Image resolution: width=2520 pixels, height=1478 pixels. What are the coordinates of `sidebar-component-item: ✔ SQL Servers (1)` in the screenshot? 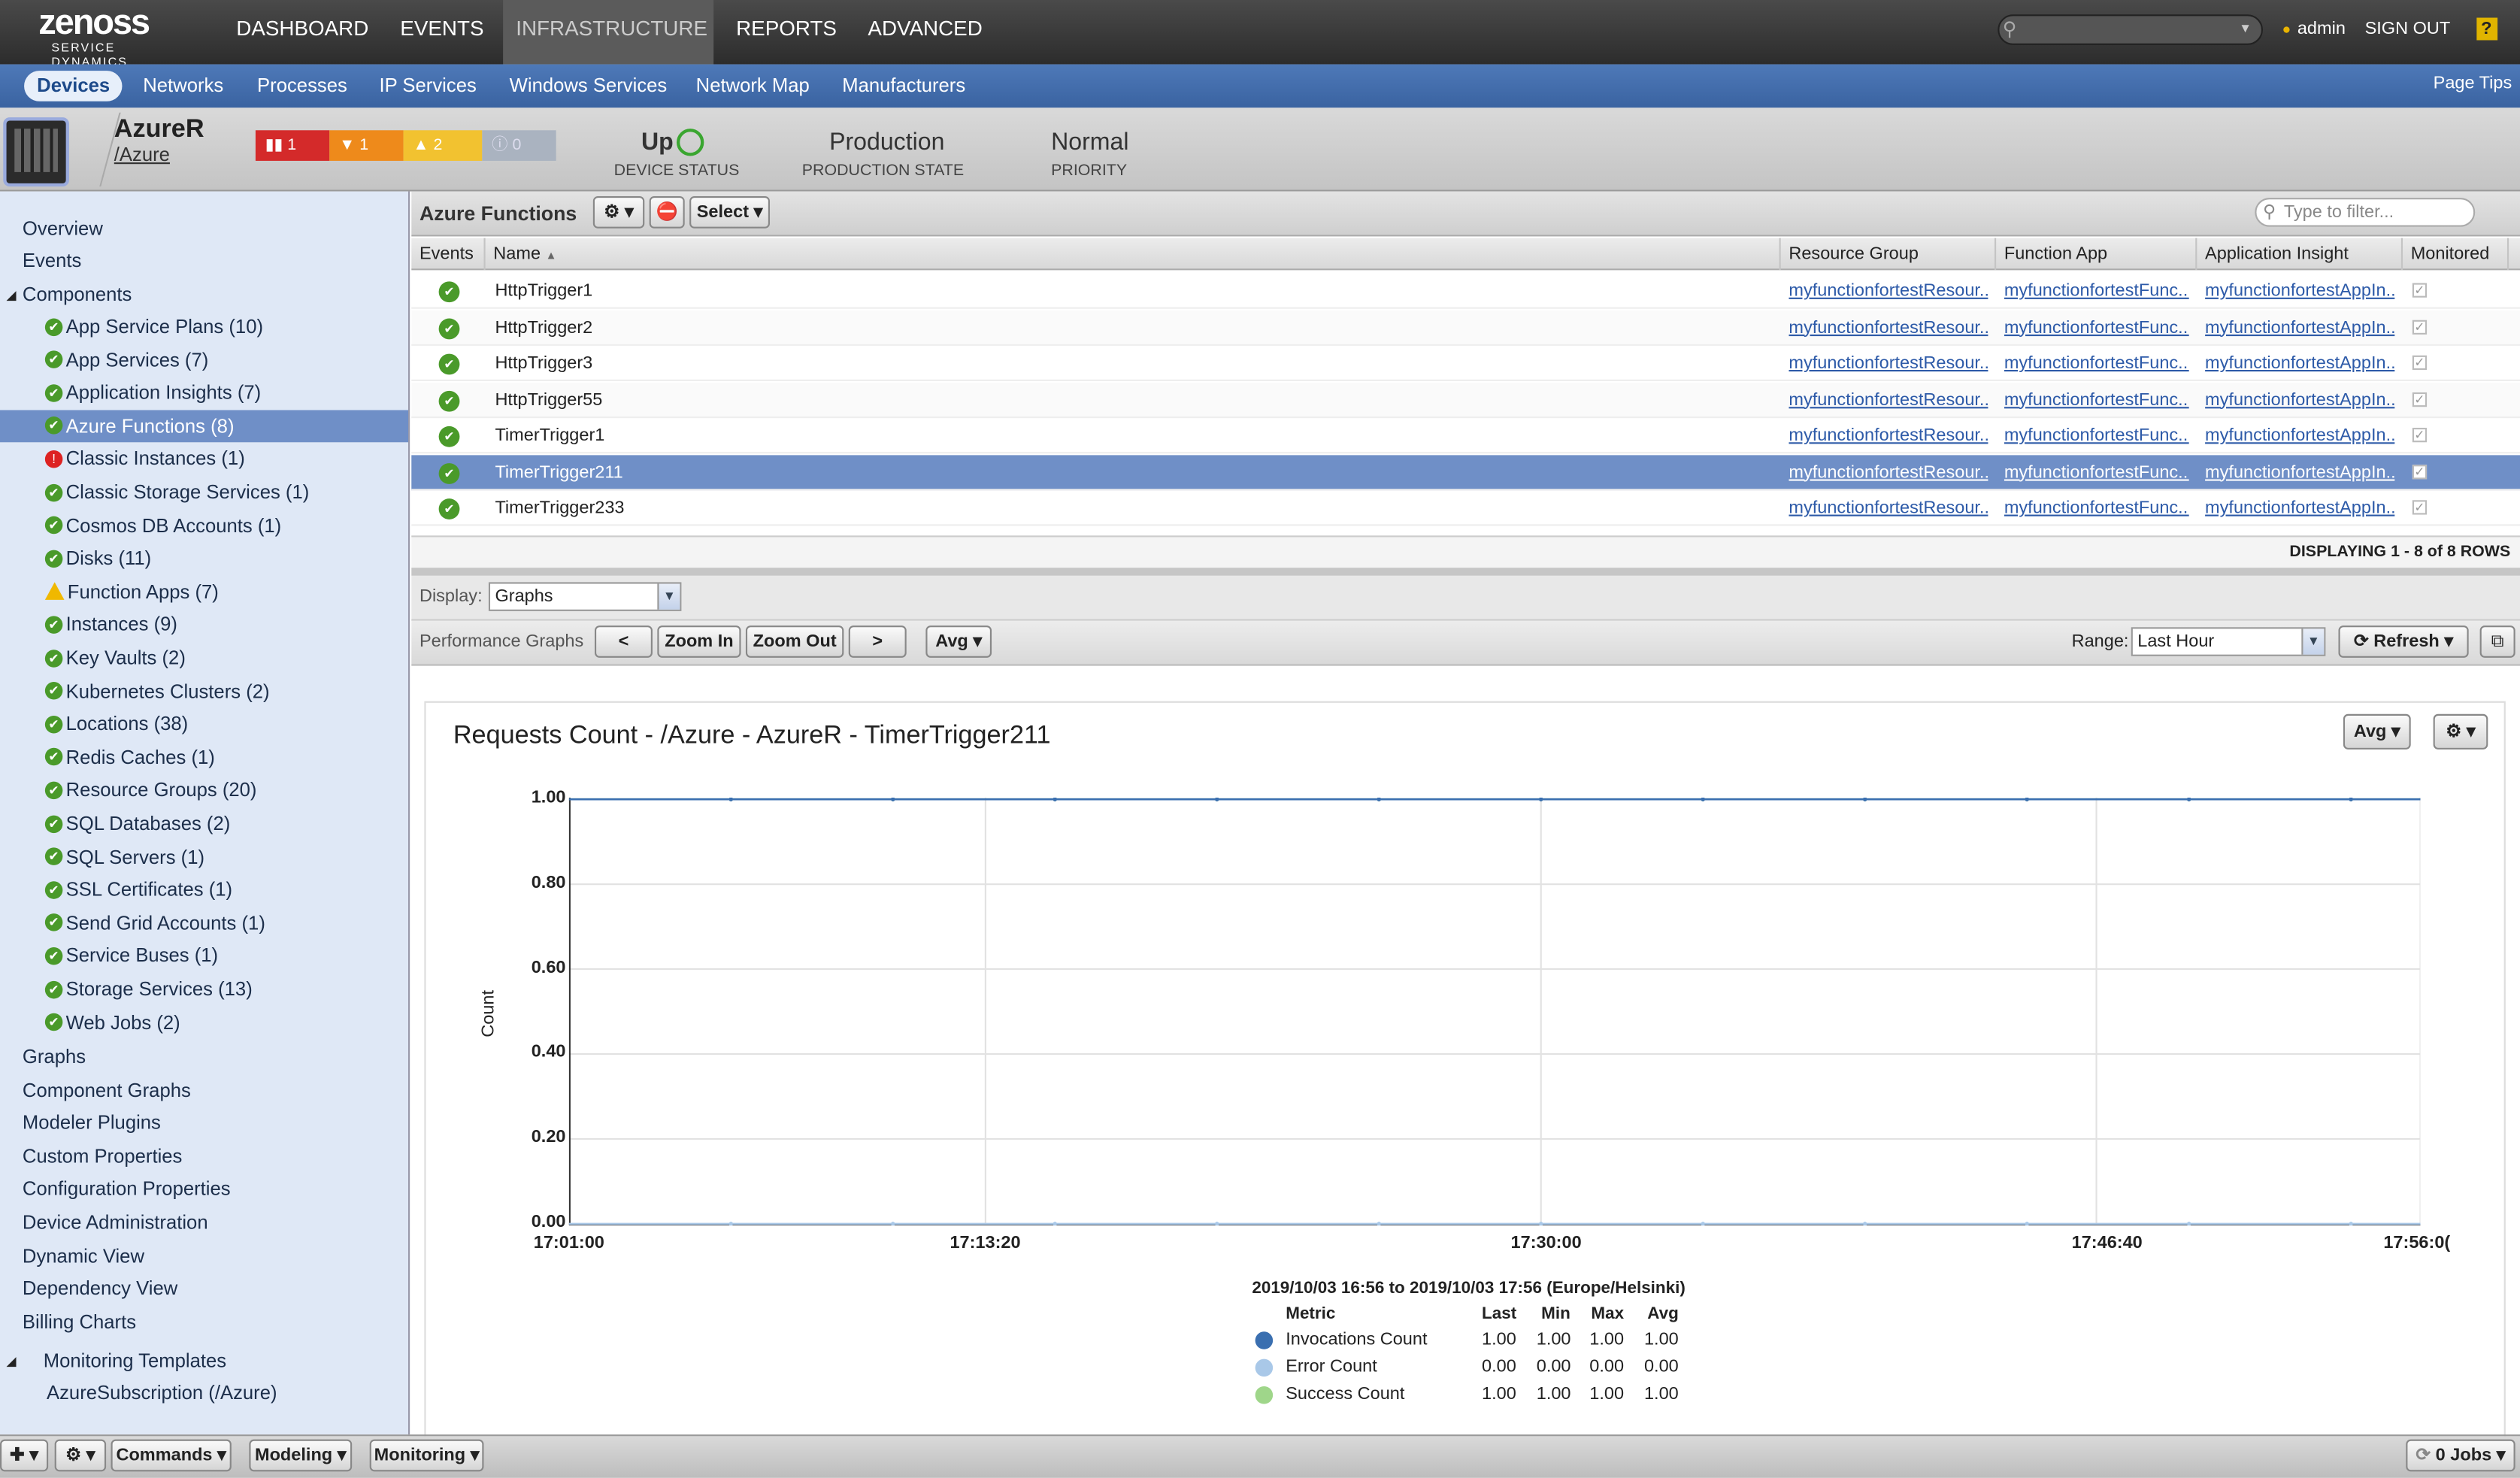 It's located at (124, 856).